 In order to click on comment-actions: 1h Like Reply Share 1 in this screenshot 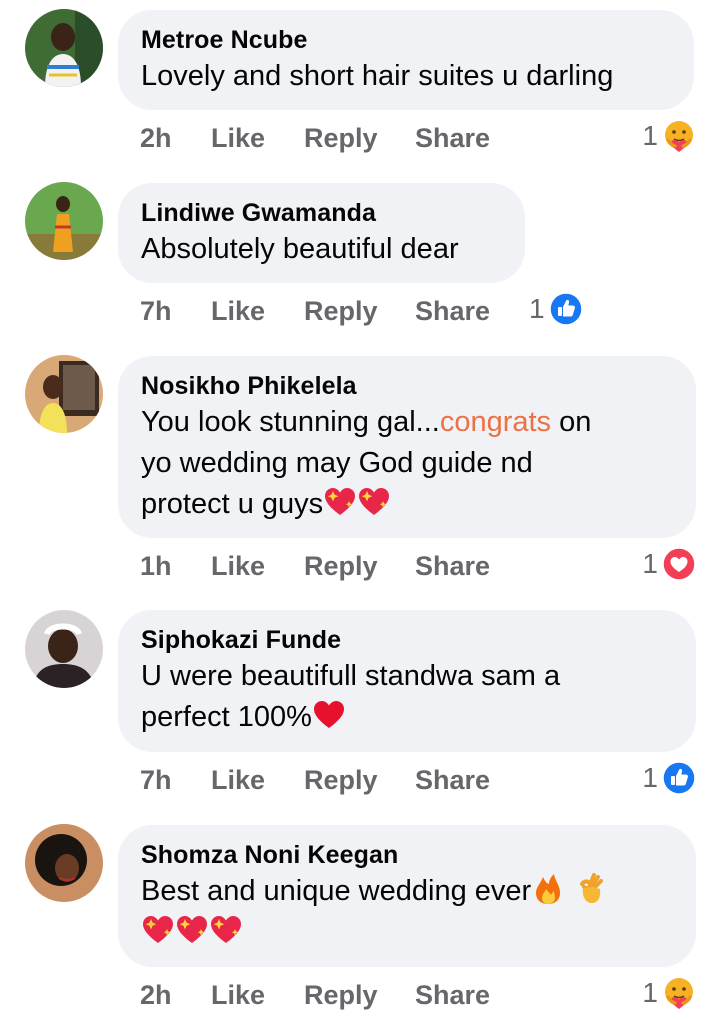, I will do `click(418, 567)`.